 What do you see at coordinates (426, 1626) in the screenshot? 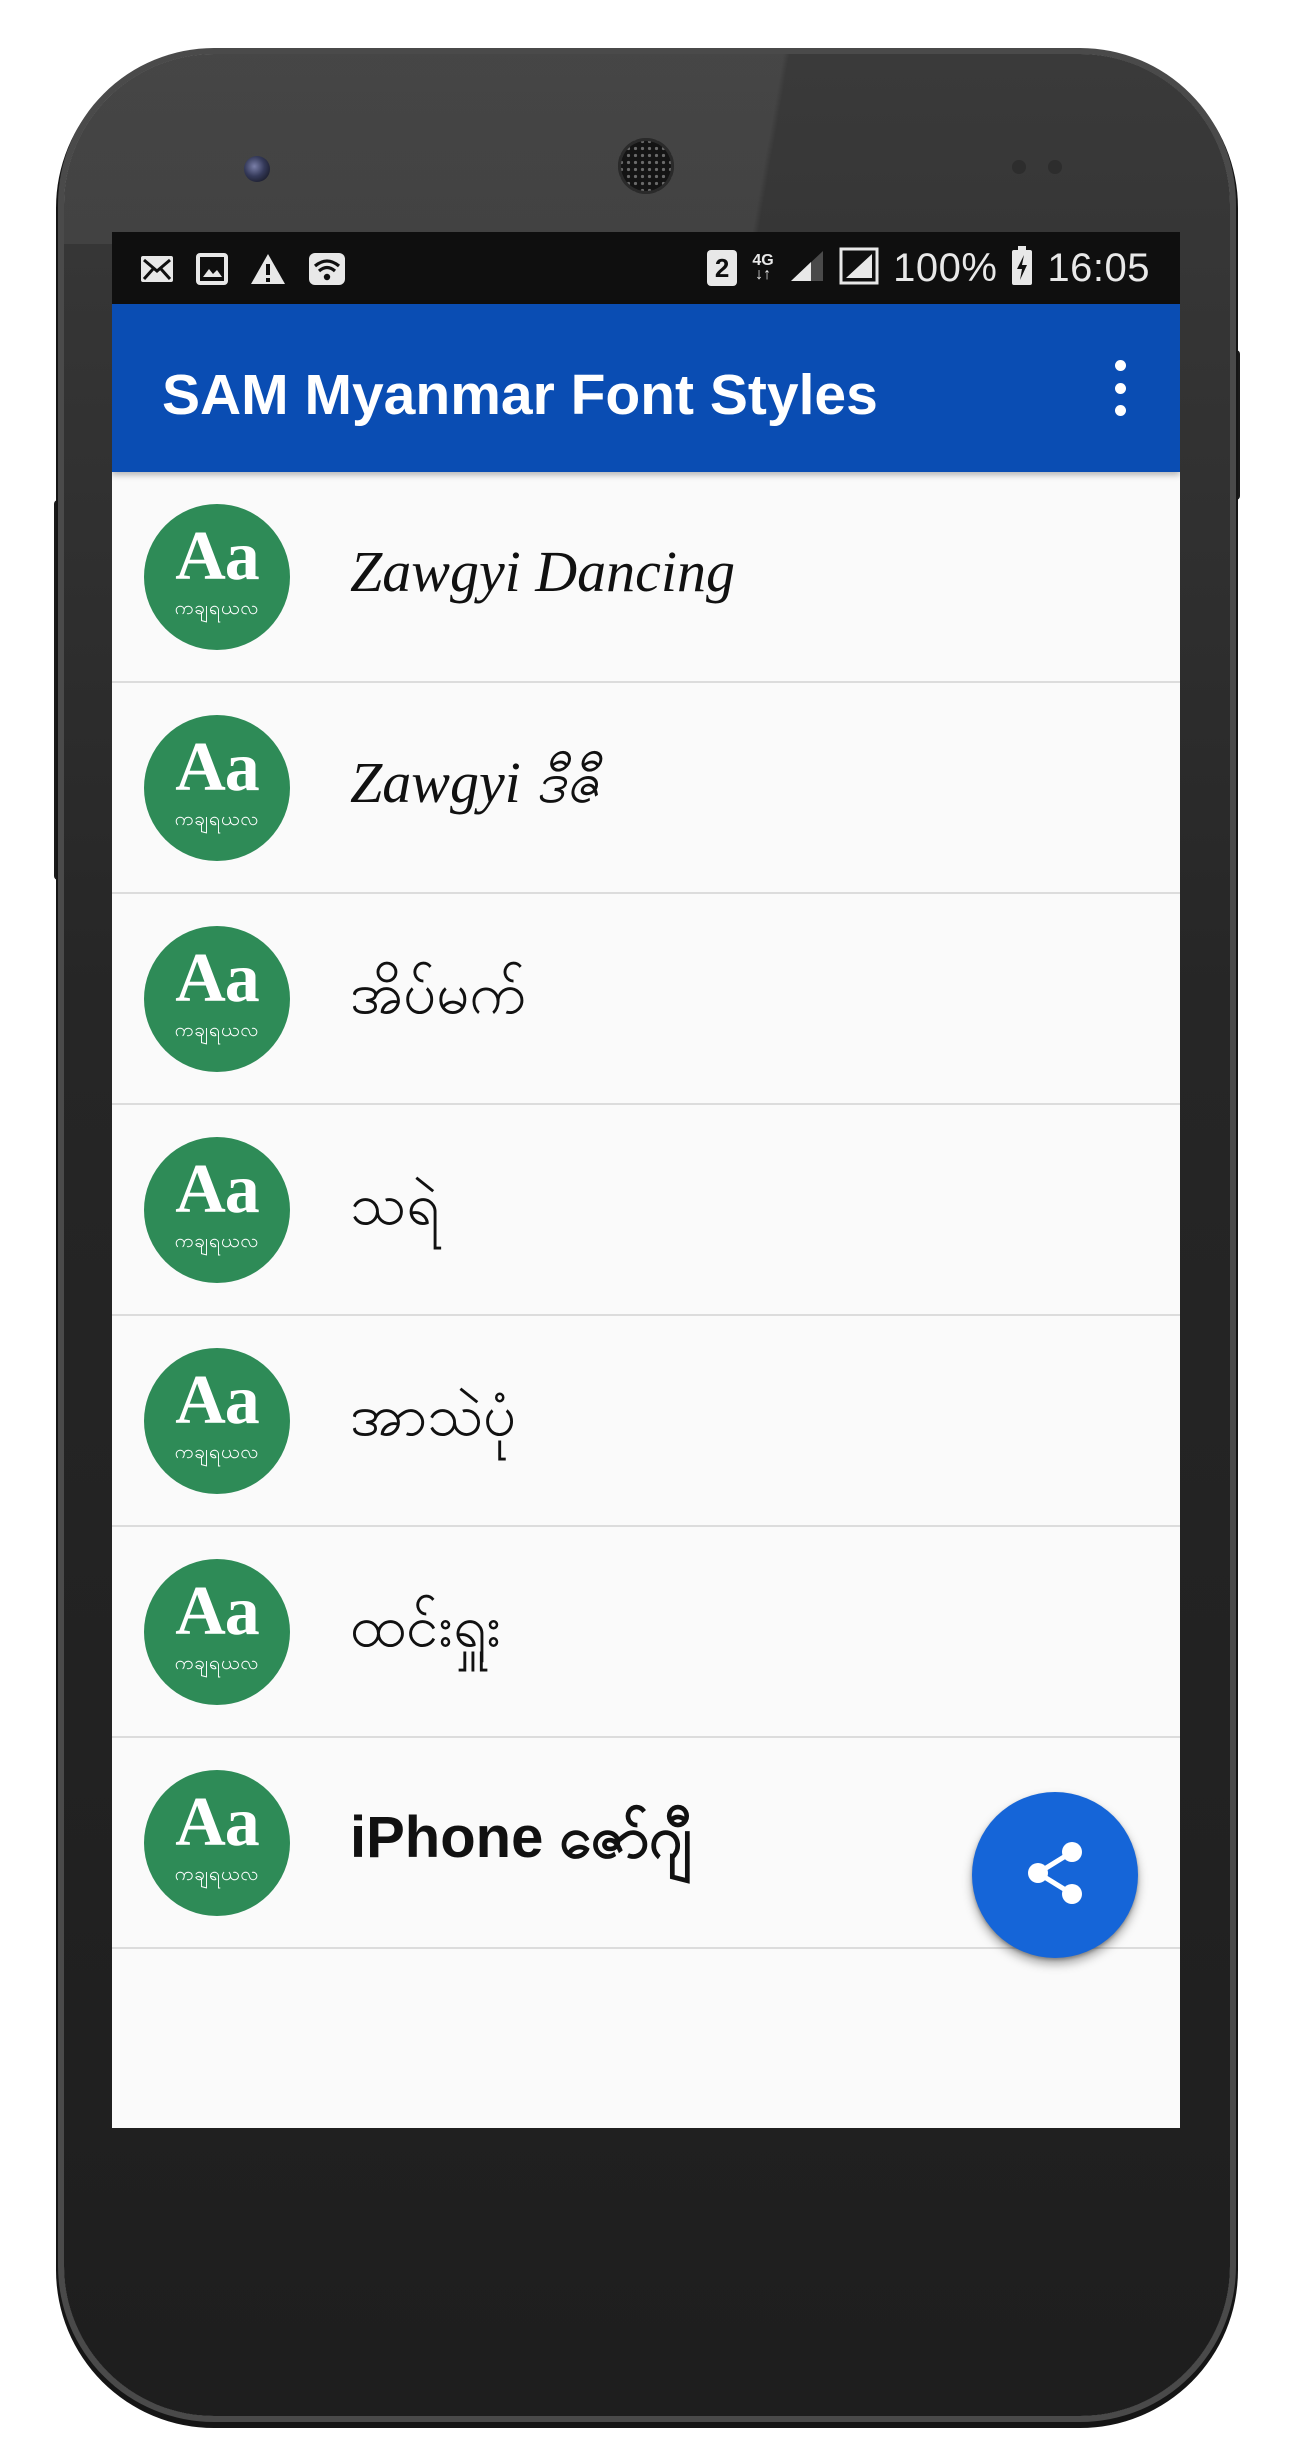
I see `font-style-name: ထင်းရှူး` at bounding box center [426, 1626].